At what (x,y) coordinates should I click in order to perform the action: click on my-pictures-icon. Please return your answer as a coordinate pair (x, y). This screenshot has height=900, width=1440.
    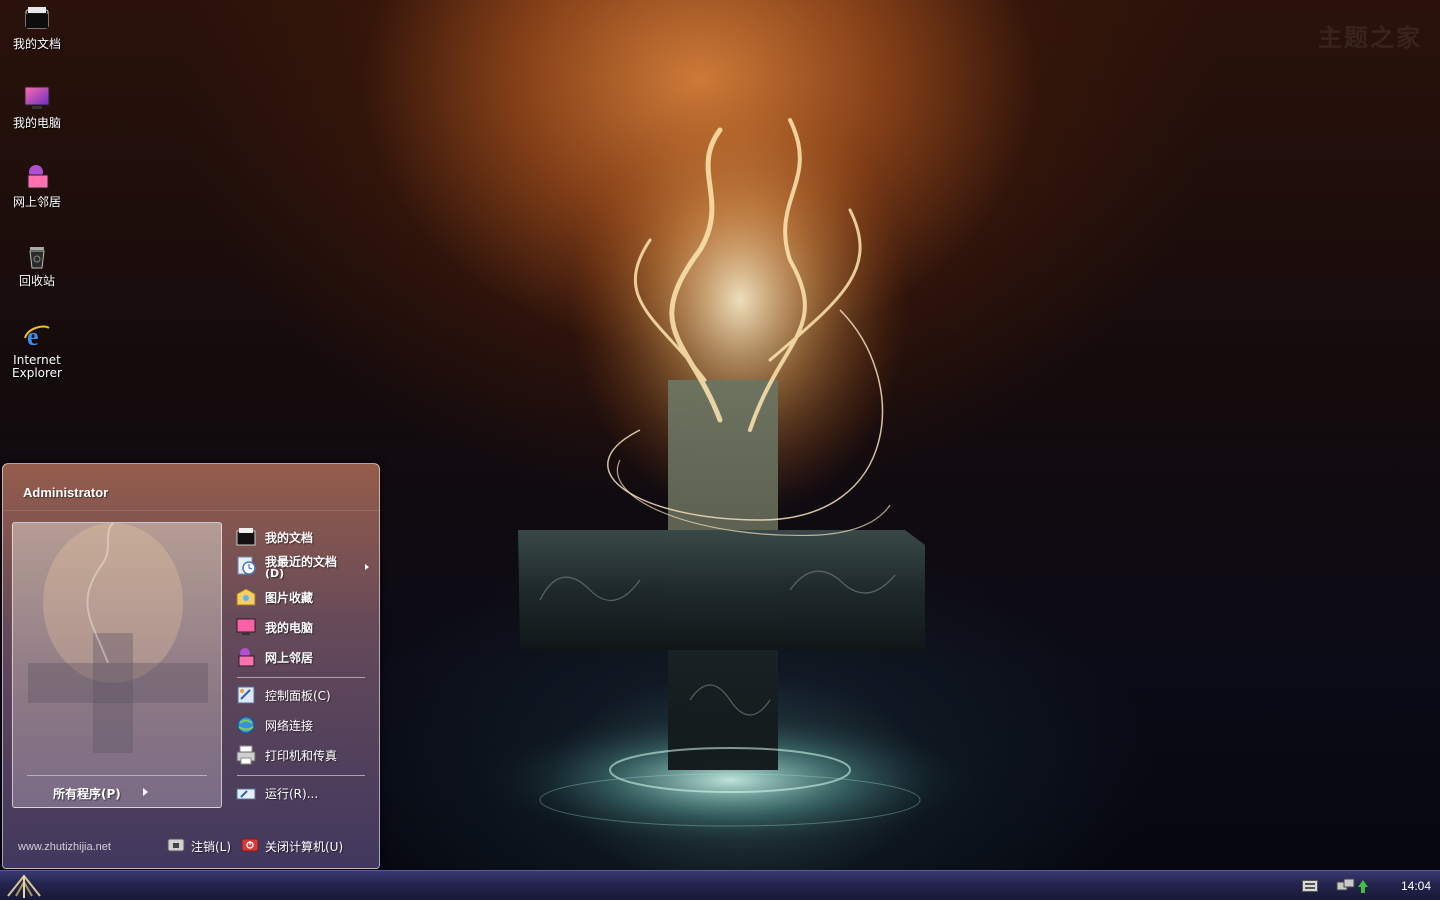
    Looking at the image, I should click on (246, 597).